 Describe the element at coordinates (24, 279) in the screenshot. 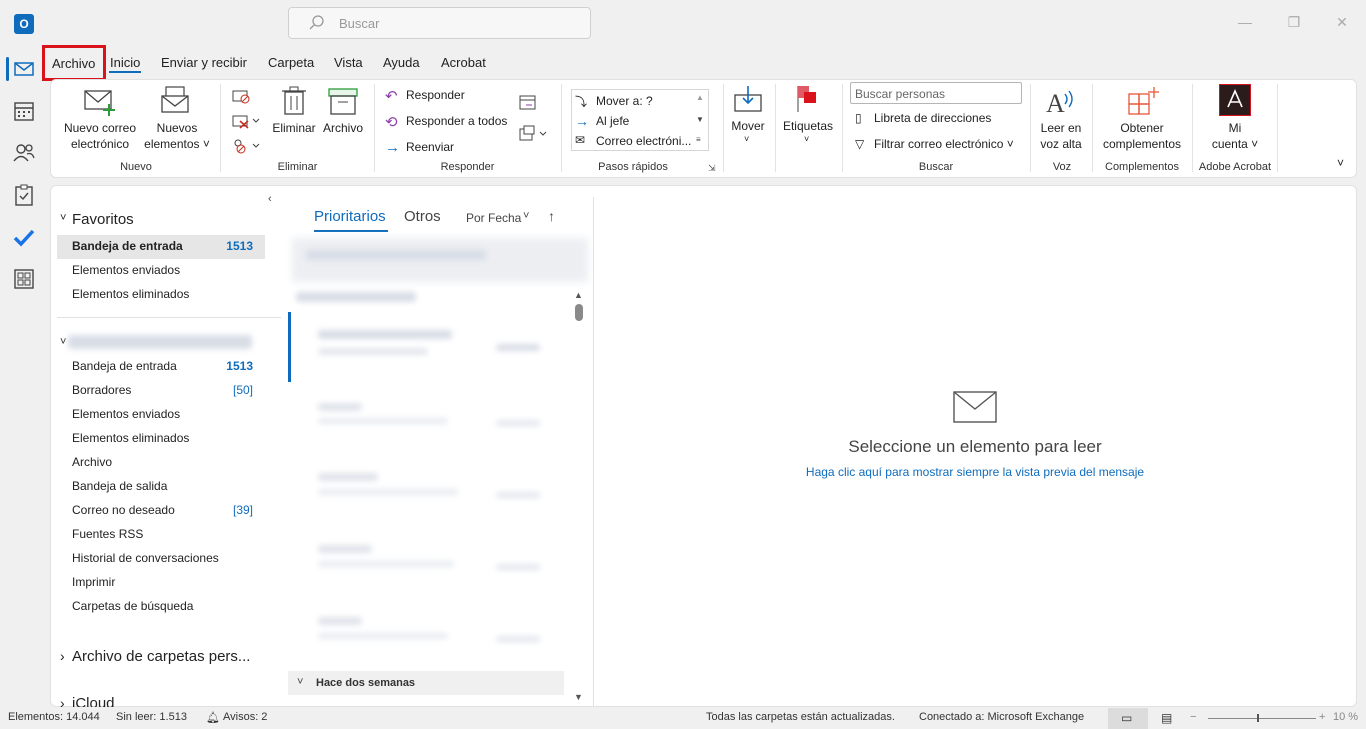

I see `more-apps-icon` at that location.